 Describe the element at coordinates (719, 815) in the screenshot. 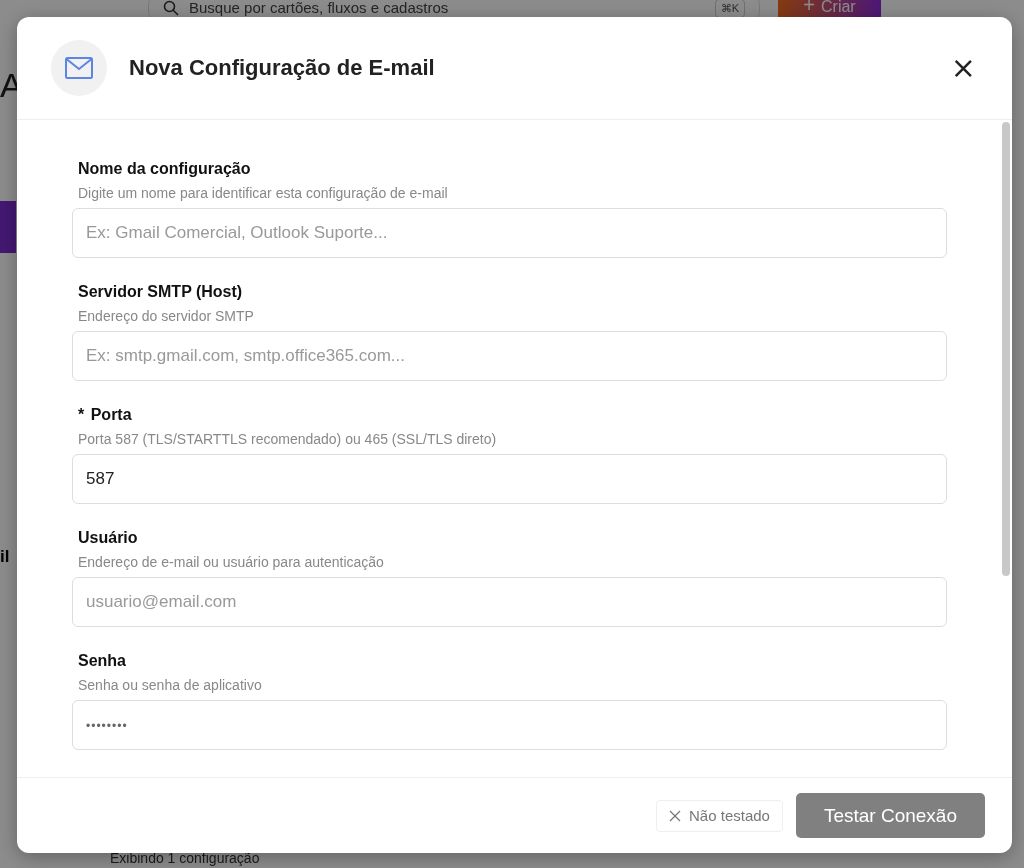

I see `status-badge: Não testado` at that location.